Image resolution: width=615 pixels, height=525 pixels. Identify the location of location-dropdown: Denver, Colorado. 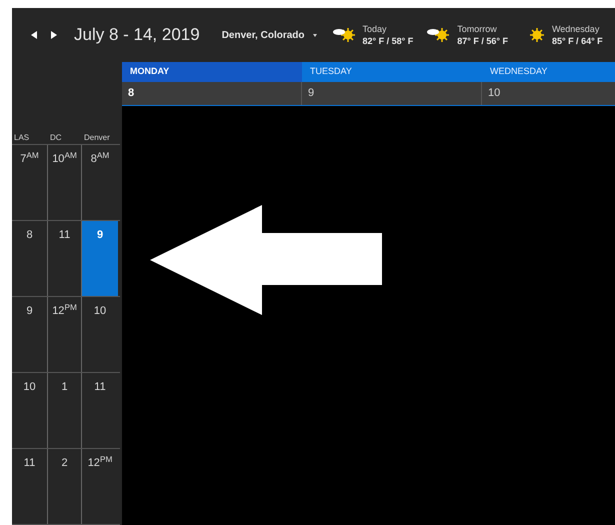
(269, 35).